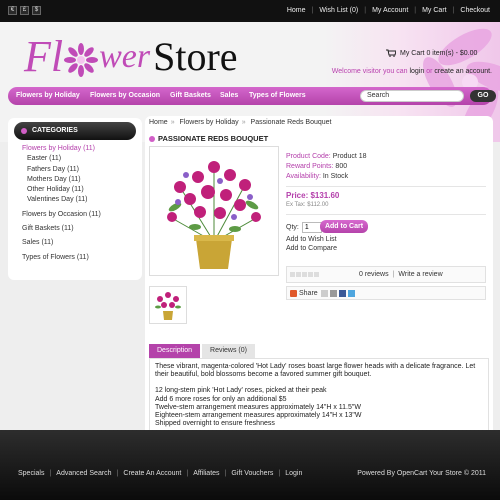 The width and height of the screenshot is (500, 500). What do you see at coordinates (333, 293) in the screenshot?
I see `print-icon` at bounding box center [333, 293].